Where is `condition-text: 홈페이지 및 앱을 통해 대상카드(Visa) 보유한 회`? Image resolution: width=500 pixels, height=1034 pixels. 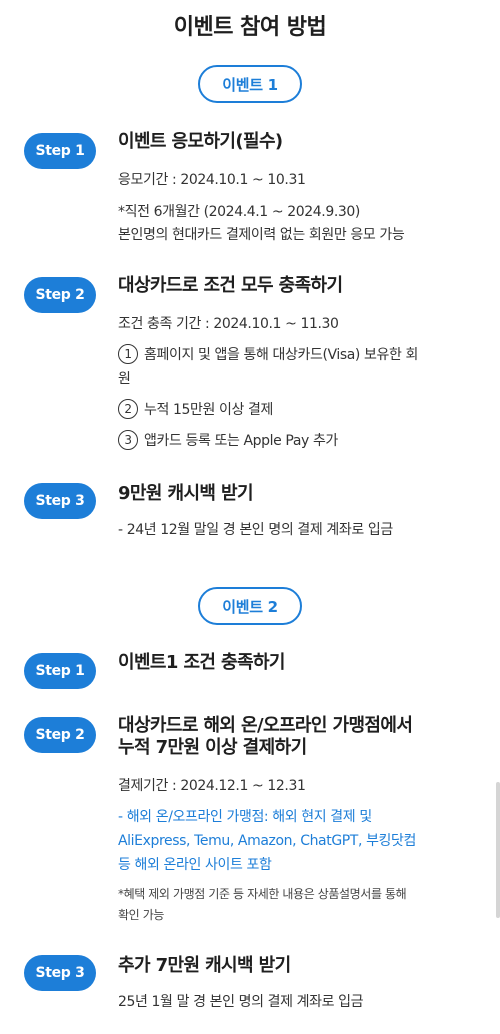 condition-text: 홈페이지 및 앱을 통해 대상카드(Visa) 보유한 회 is located at coordinates (281, 355).